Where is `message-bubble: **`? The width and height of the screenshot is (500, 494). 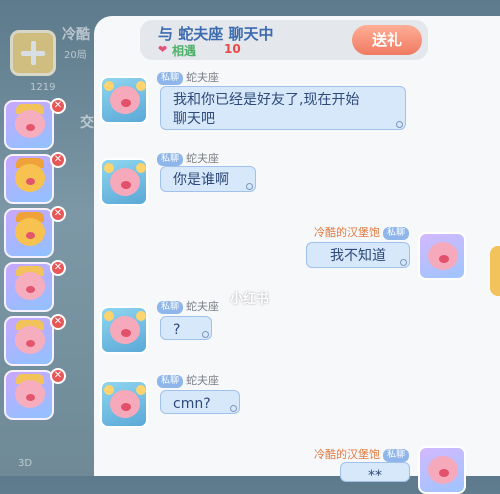 message-bubble: ** is located at coordinates (375, 473).